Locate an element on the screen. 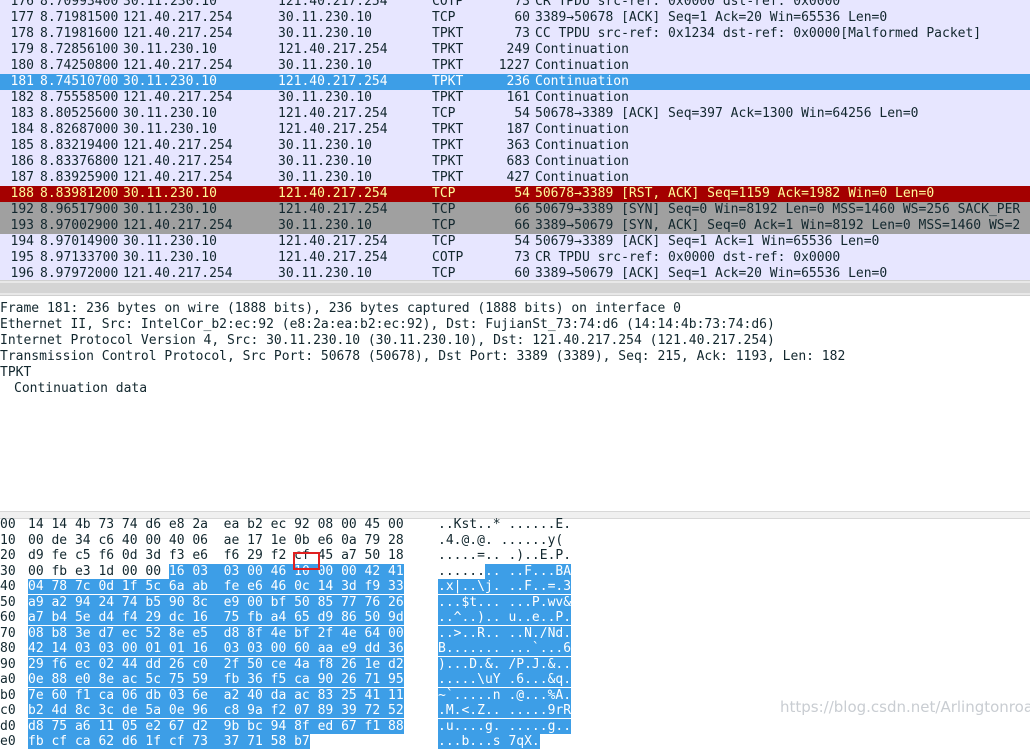 Image resolution: width=1030 pixels, height=750 pixels. ascii-bytes: .....\uY .6...&q. is located at coordinates (505, 680).